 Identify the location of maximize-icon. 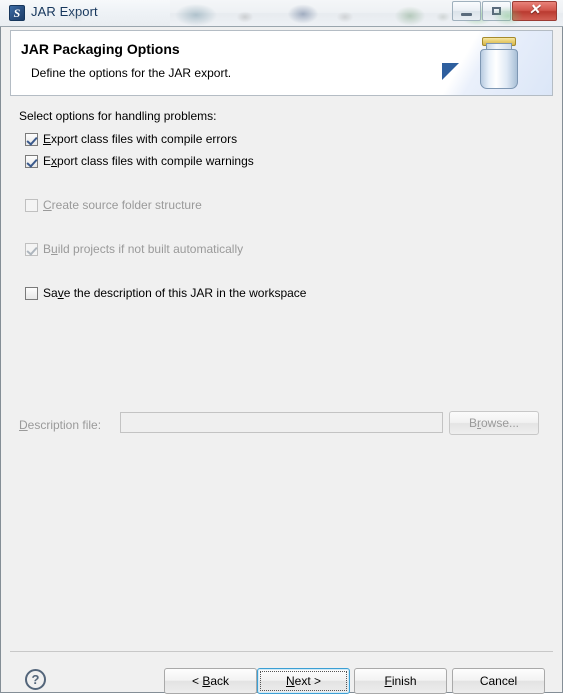
(496, 11).